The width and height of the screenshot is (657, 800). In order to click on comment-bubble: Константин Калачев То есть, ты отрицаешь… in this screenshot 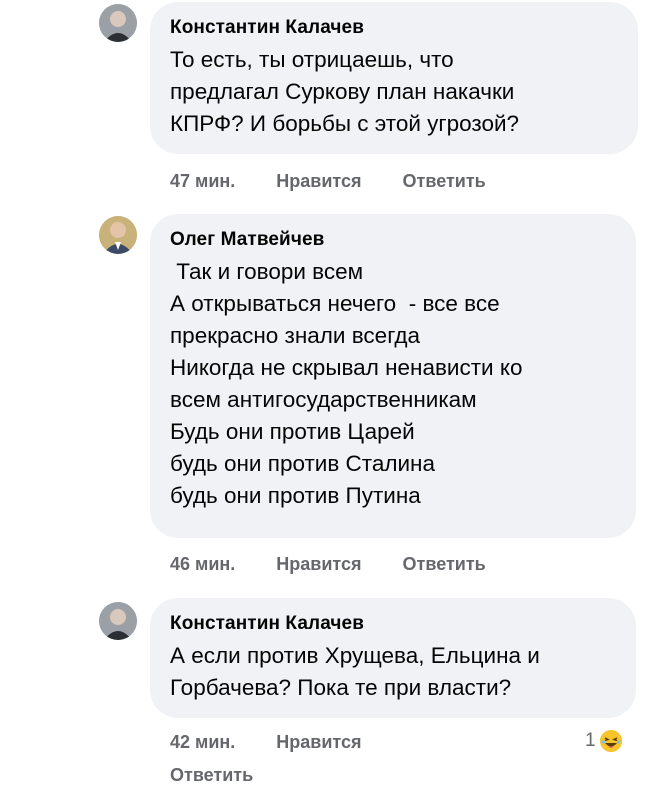, I will do `click(394, 78)`.